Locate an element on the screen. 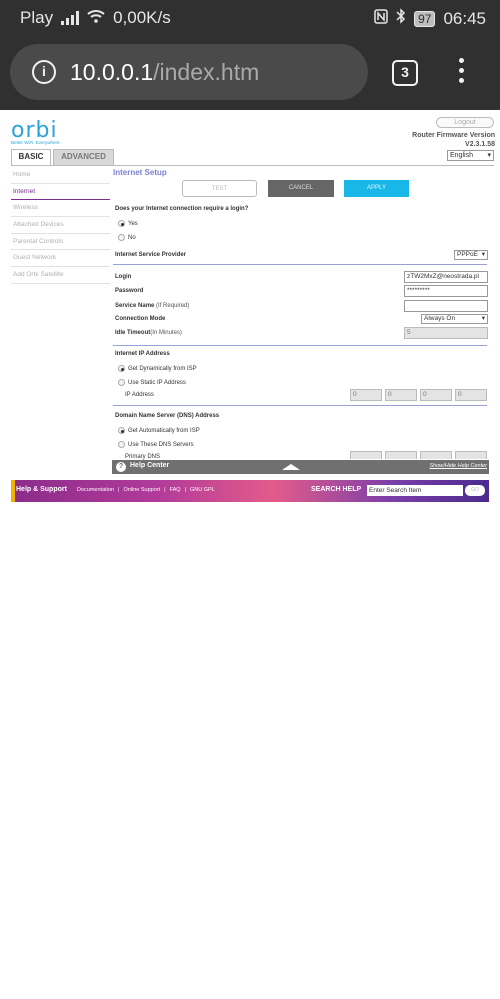  login-yes-option: Yes is located at coordinates (128, 223).